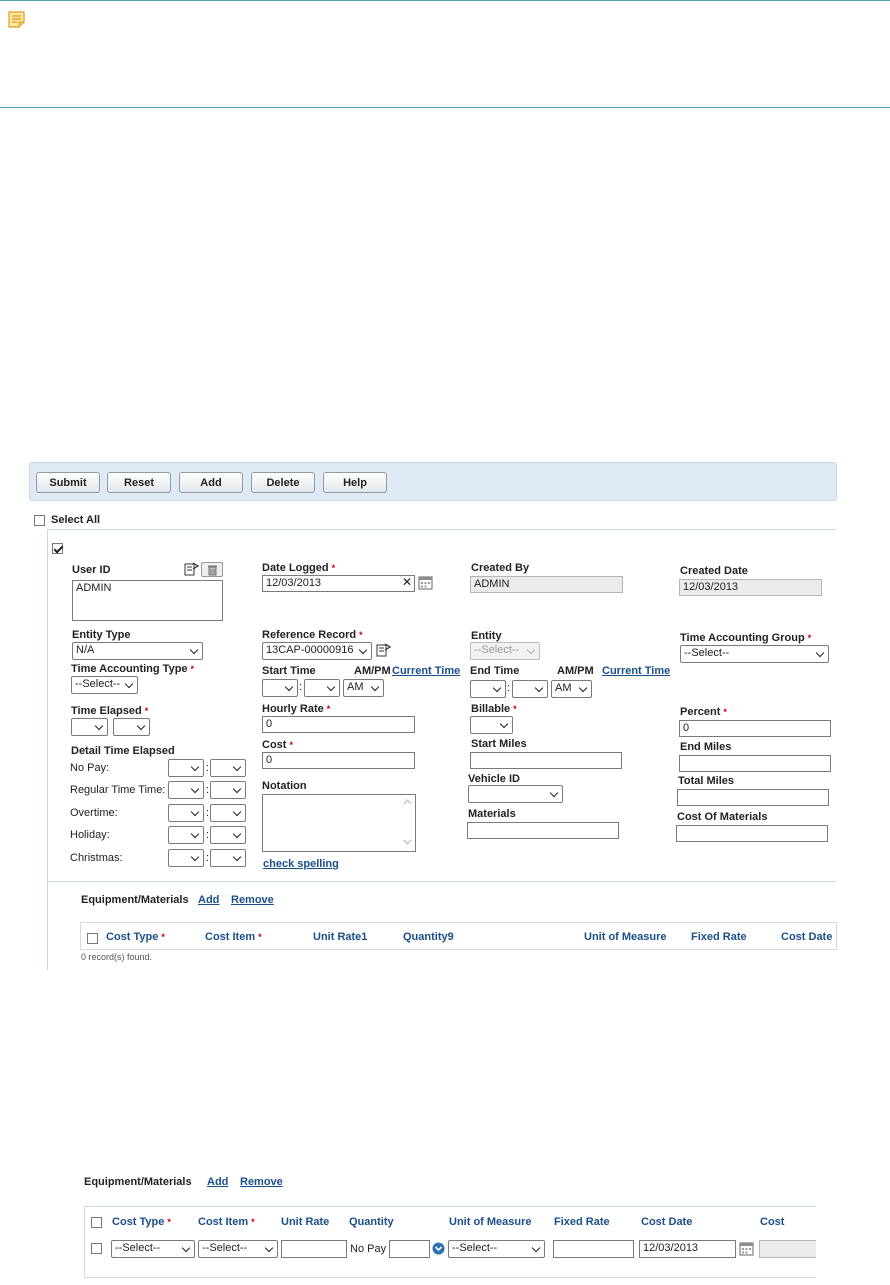  What do you see at coordinates (208, 900) in the screenshot?
I see `equipment-add-link: Add` at bounding box center [208, 900].